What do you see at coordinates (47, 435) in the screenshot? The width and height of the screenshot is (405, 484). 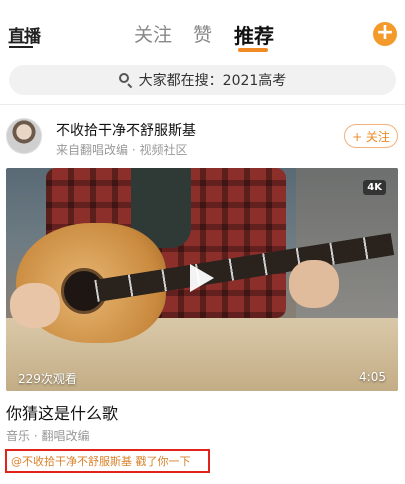 I see `post-tags: 音乐 · 翻唱改编` at bounding box center [47, 435].